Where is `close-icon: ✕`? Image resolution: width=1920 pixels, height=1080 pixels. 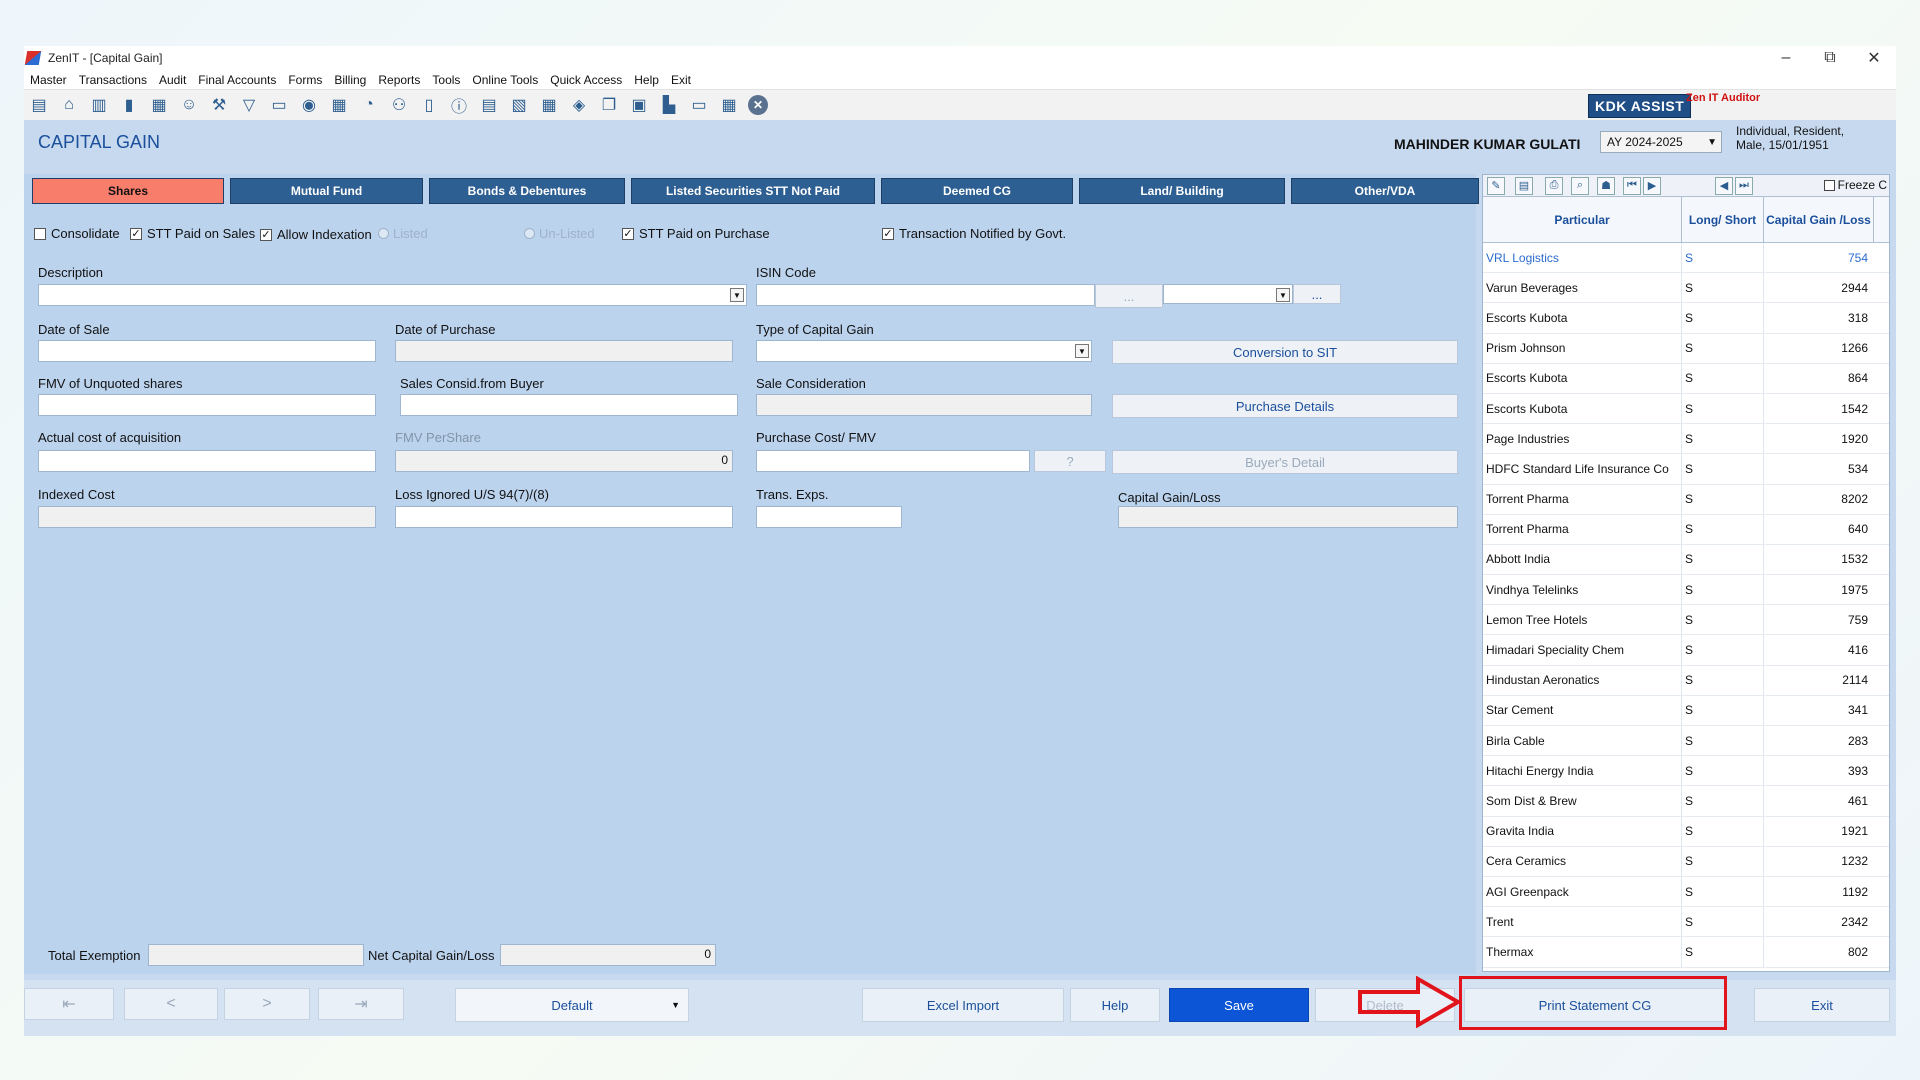
close-icon: ✕ is located at coordinates (758, 105).